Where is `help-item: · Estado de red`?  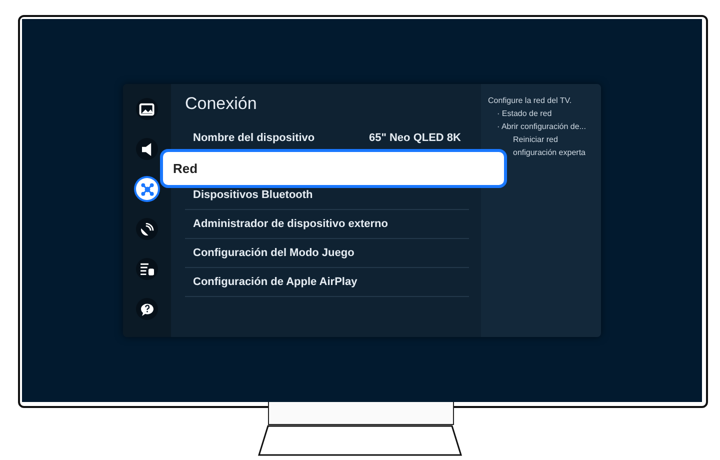 help-item: · Estado de red is located at coordinates (524, 113).